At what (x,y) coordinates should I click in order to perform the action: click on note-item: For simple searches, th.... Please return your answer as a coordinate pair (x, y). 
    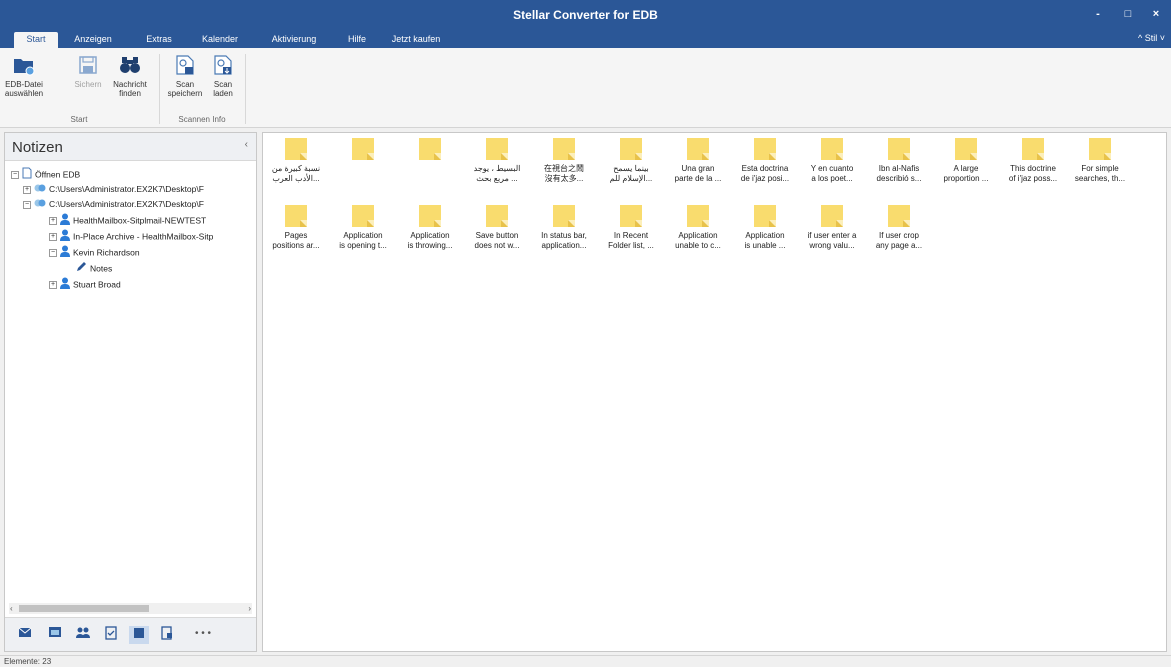
    Looking at the image, I should click on (1100, 161).